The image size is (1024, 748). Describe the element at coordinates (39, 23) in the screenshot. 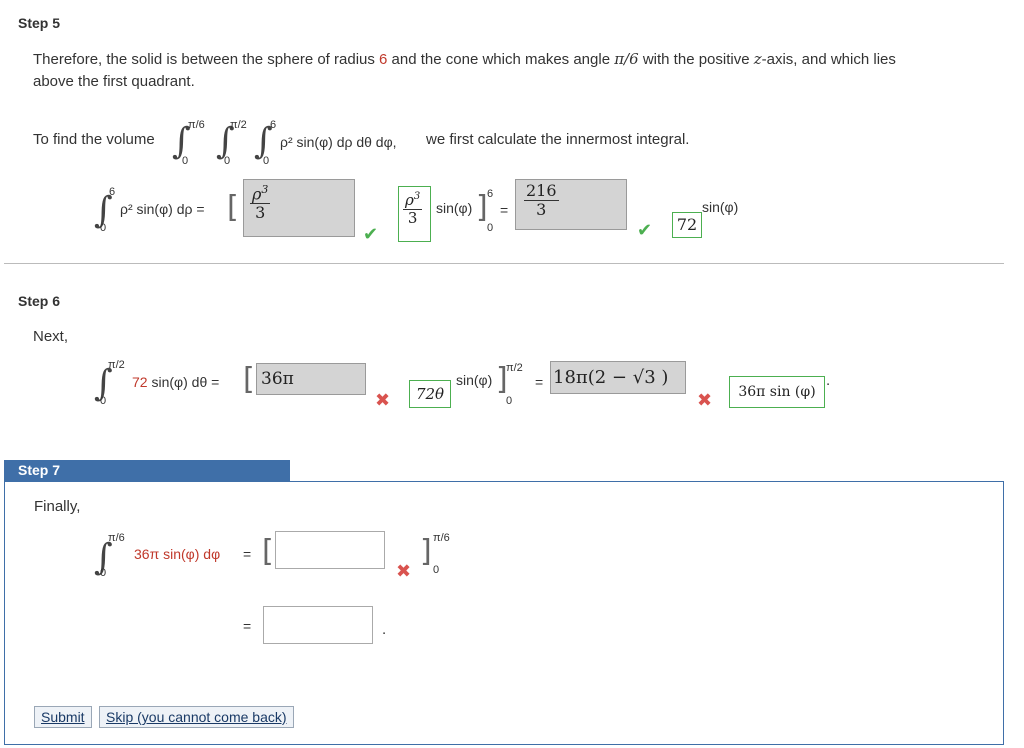

I see `step5-heading: Step 5` at that location.